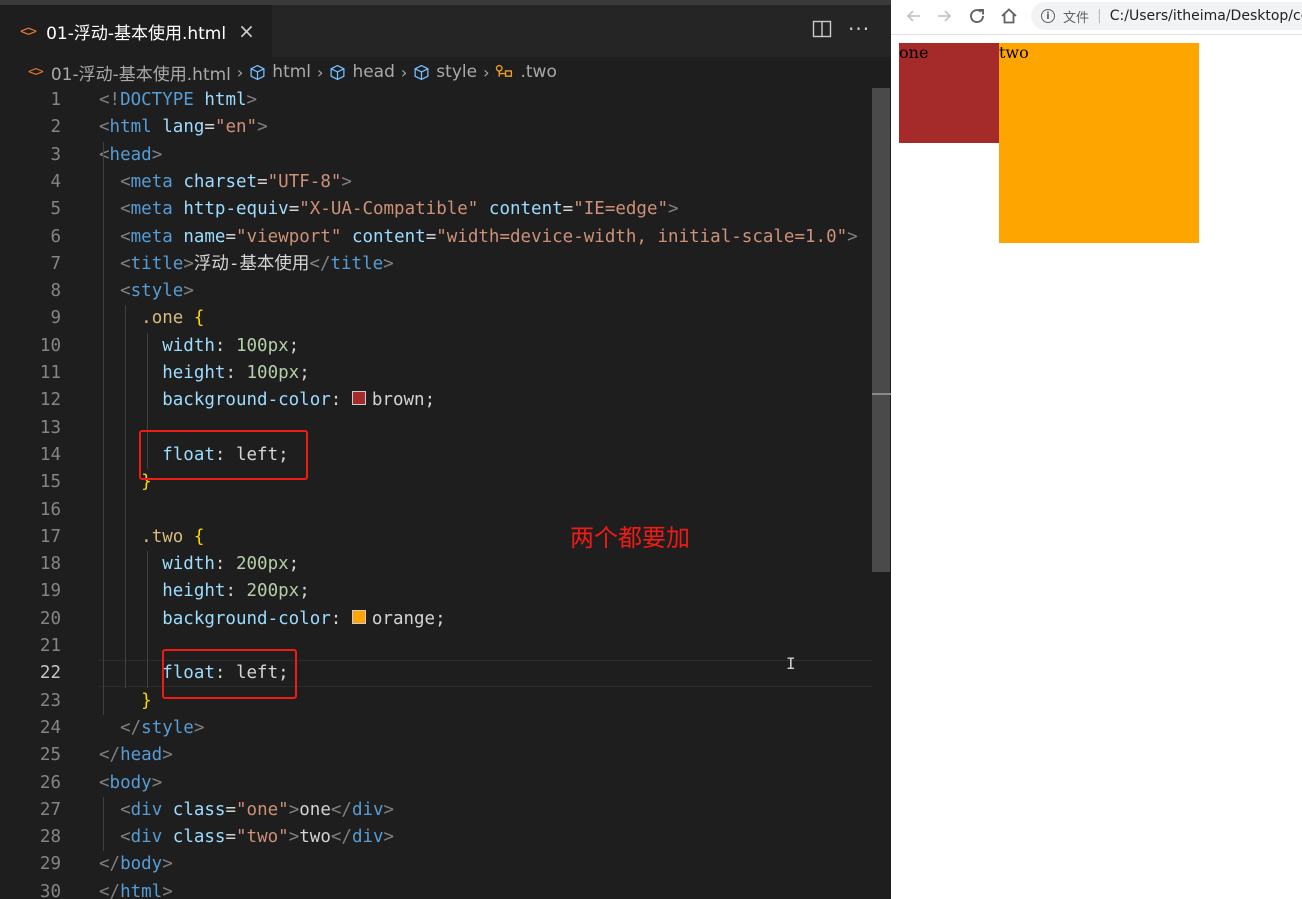 Image resolution: width=1302 pixels, height=899 pixels. Describe the element at coordinates (131, 154) in the screenshot. I see `code-text: <head>` at that location.